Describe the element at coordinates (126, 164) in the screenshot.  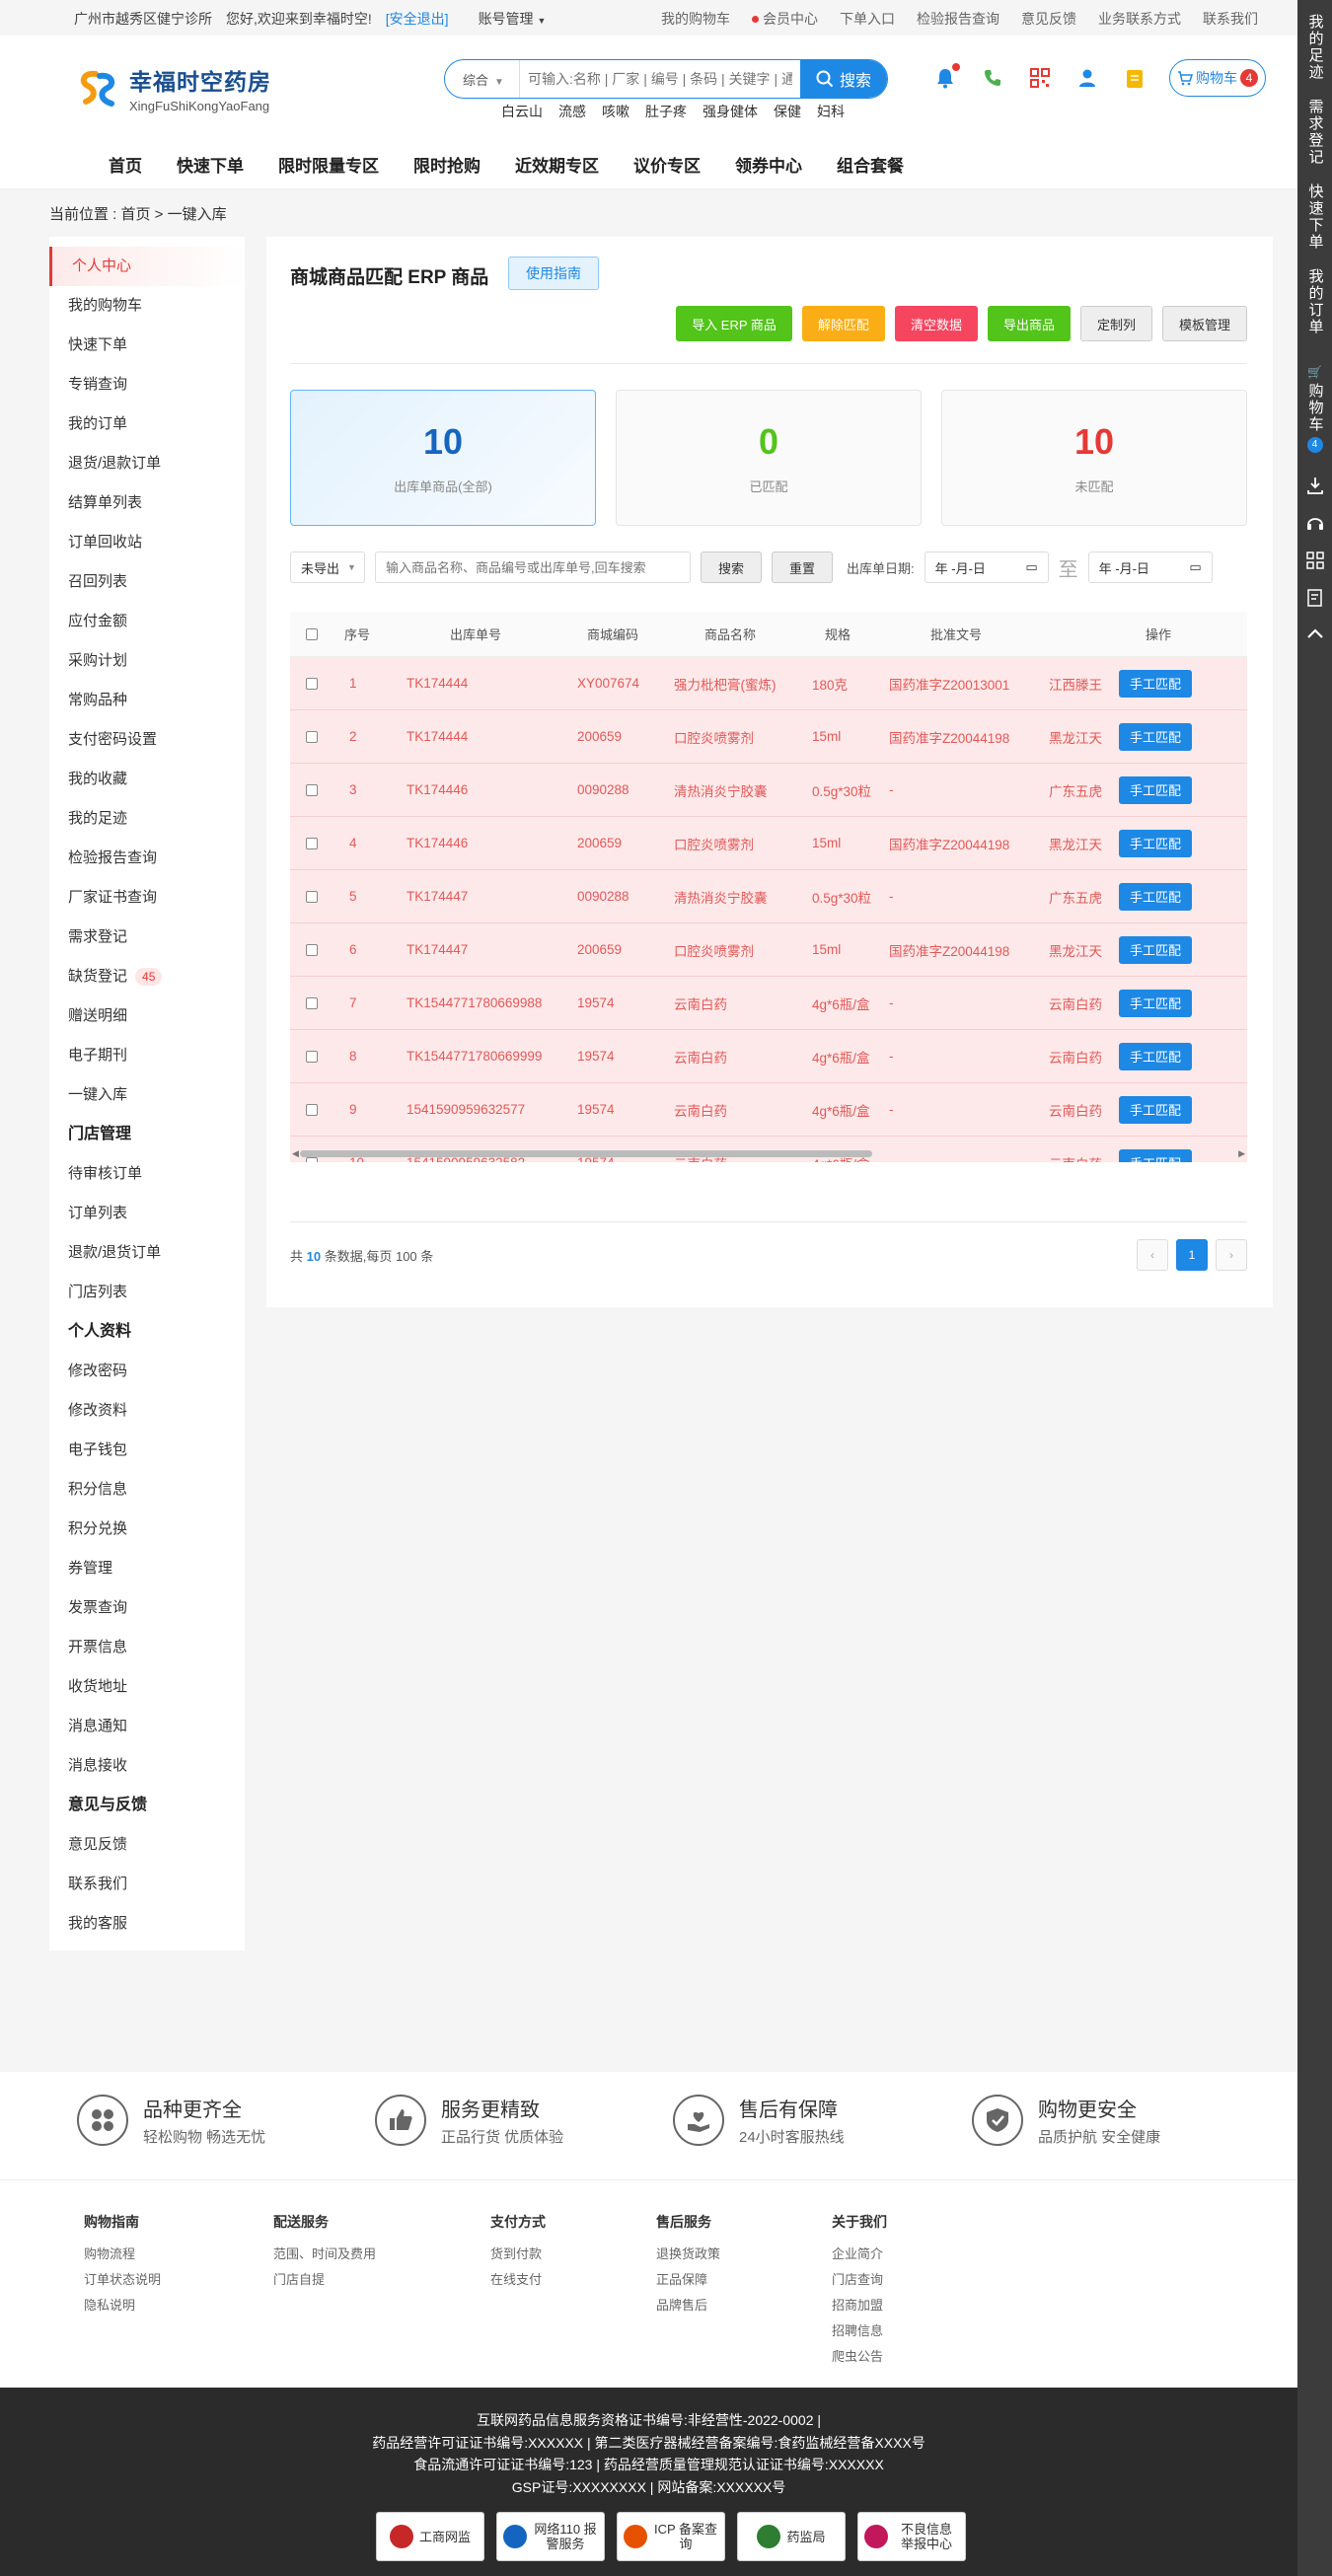
I see `nav-item-home: 首页` at that location.